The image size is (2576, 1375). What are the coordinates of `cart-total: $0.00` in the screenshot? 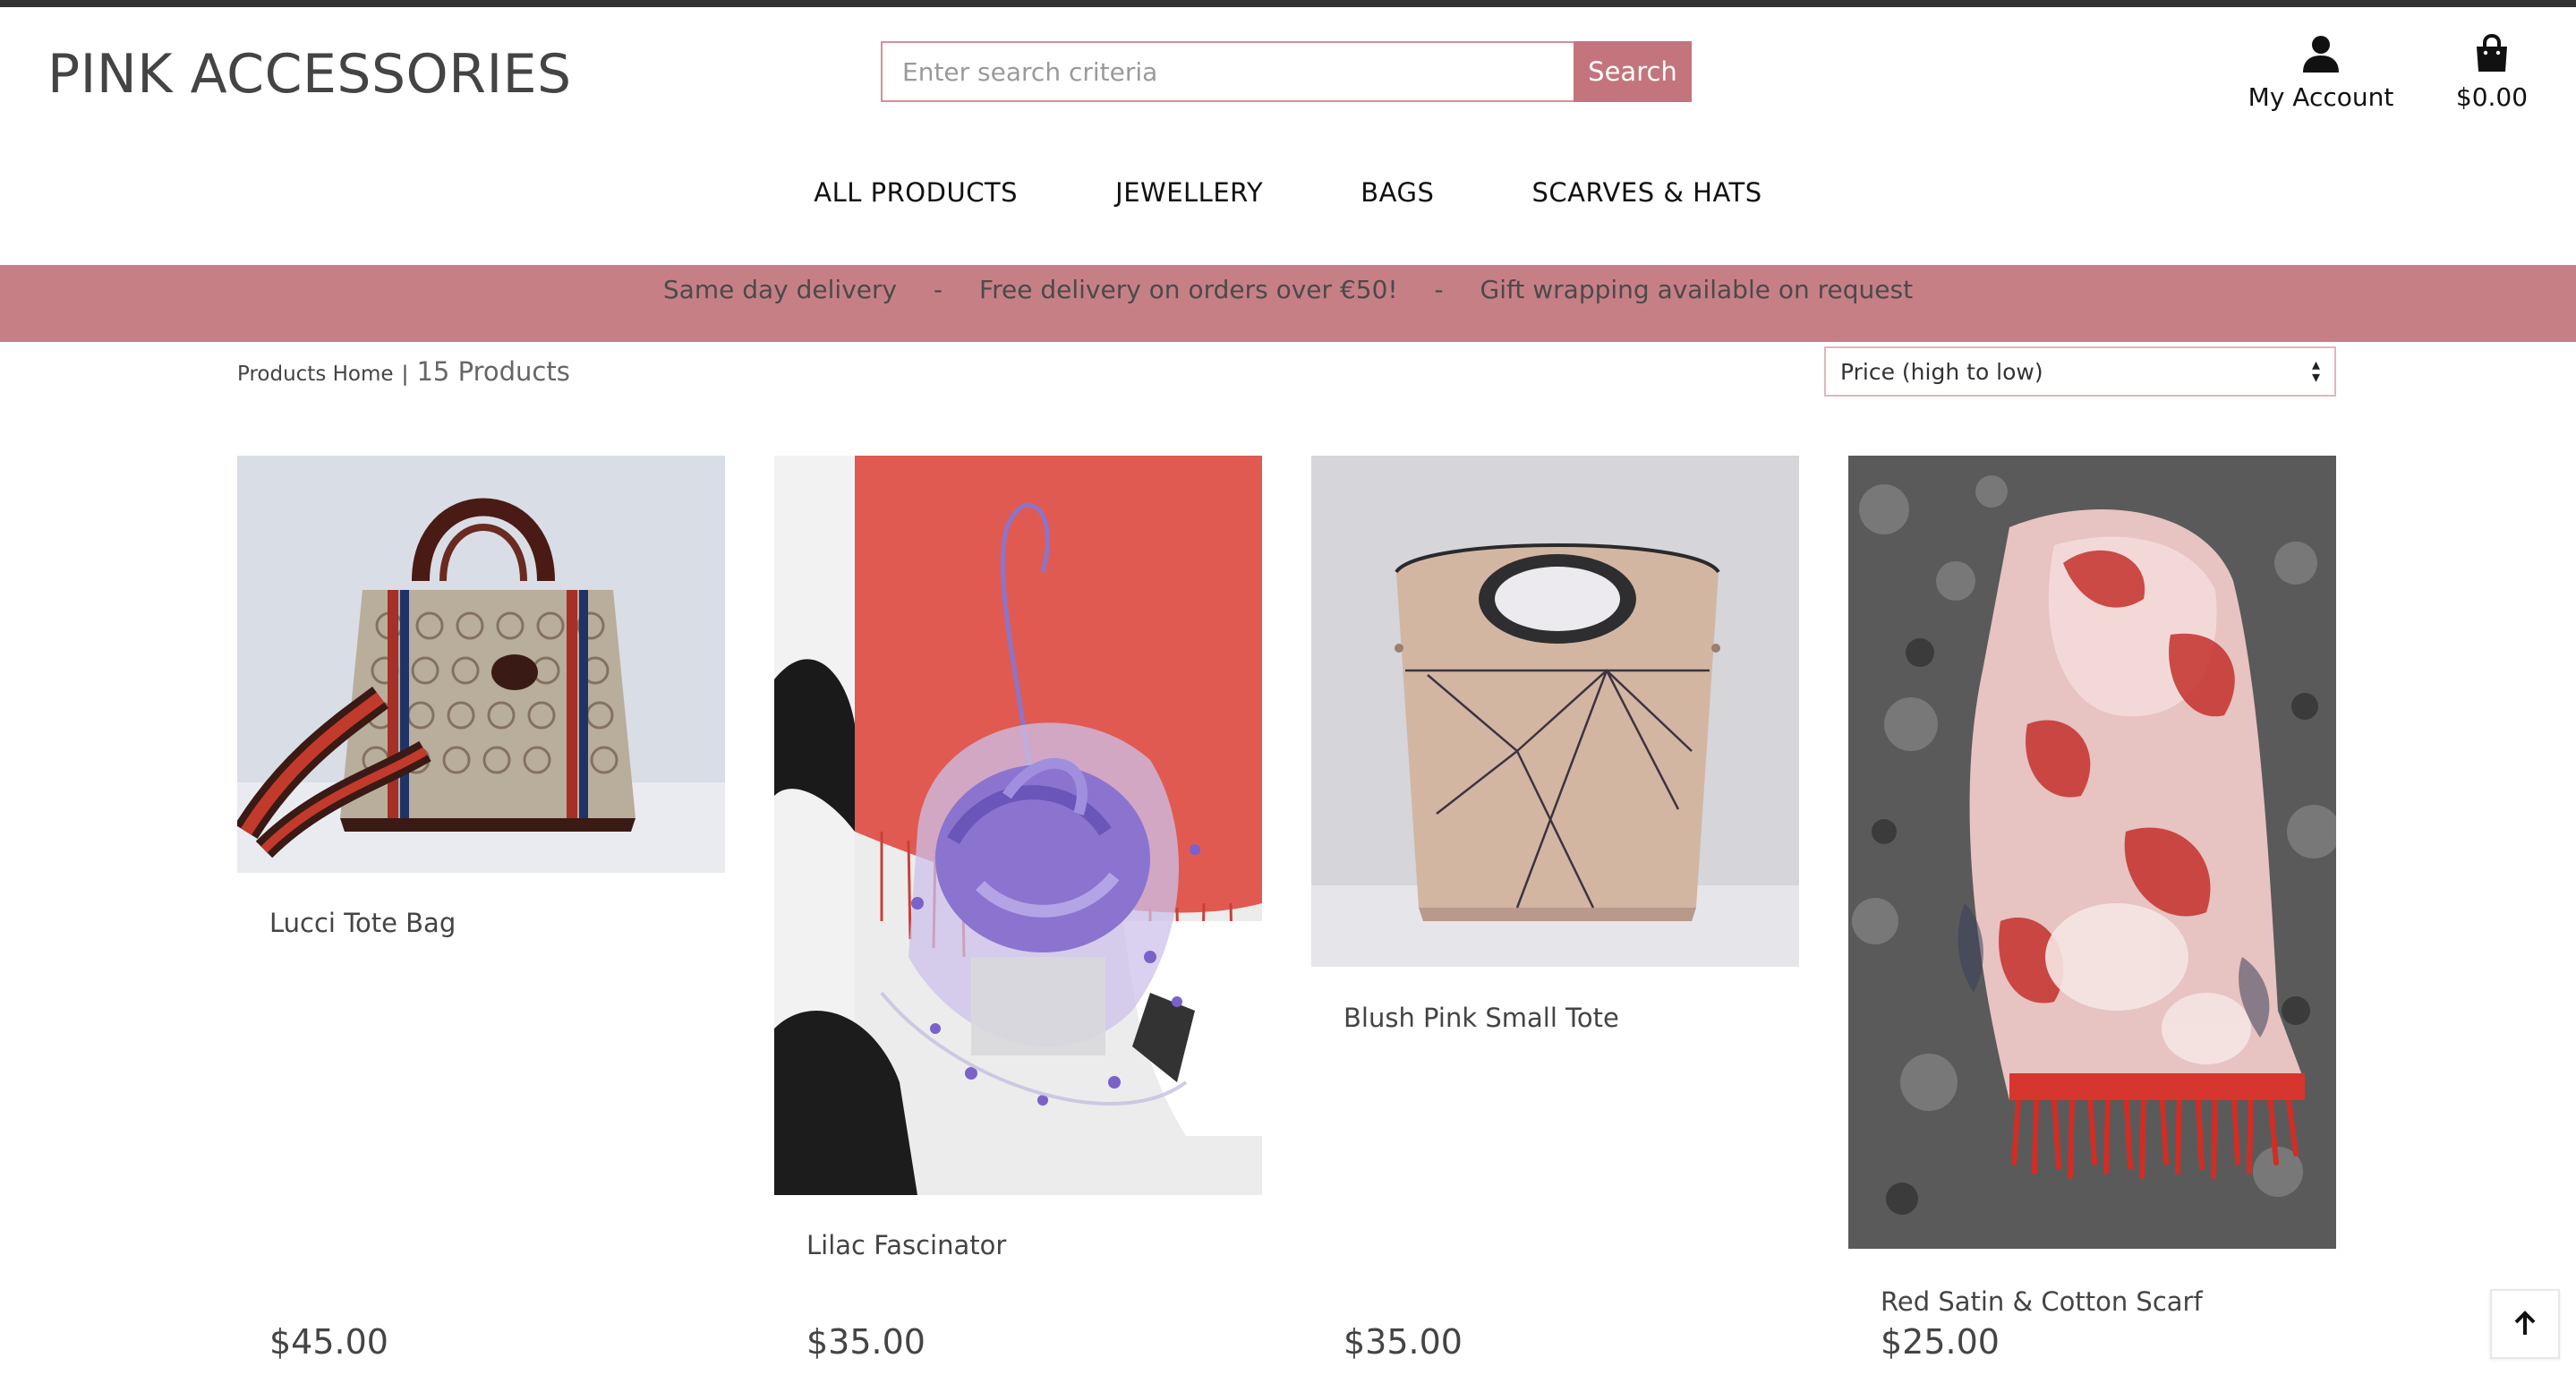 It's located at (2492, 97).